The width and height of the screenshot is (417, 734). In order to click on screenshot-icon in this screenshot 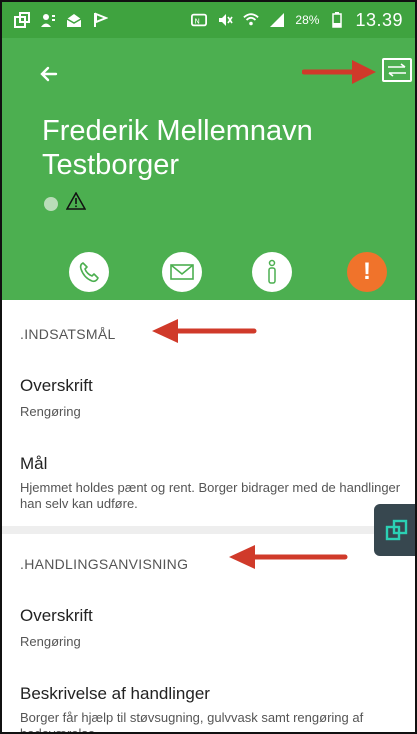, I will do `click(22, 20)`.